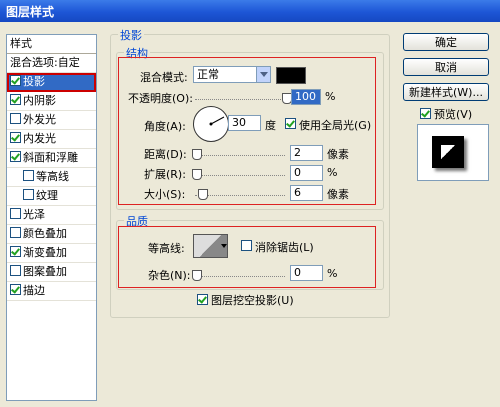 The image size is (500, 407). What do you see at coordinates (284, 247) in the screenshot?
I see `anti-alias-label: 消除锯齿(L)` at bounding box center [284, 247].